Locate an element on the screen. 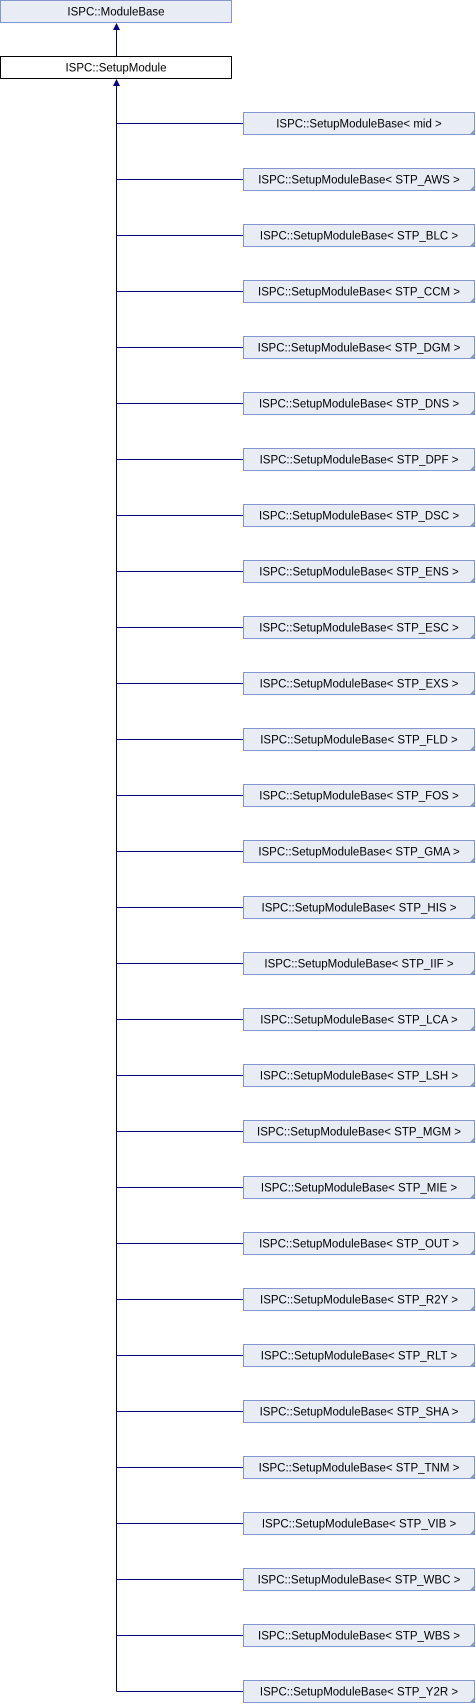 This screenshot has width=476, height=1704. class-box-derived: ISPC::SetupModuleBase< STP_ENS > is located at coordinates (359, 572).